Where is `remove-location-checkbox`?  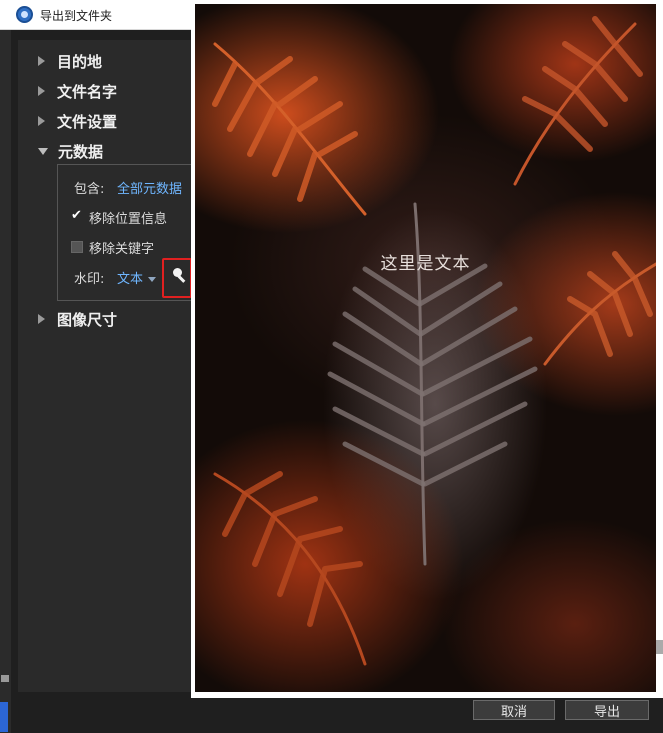 remove-location-checkbox is located at coordinates (77, 215).